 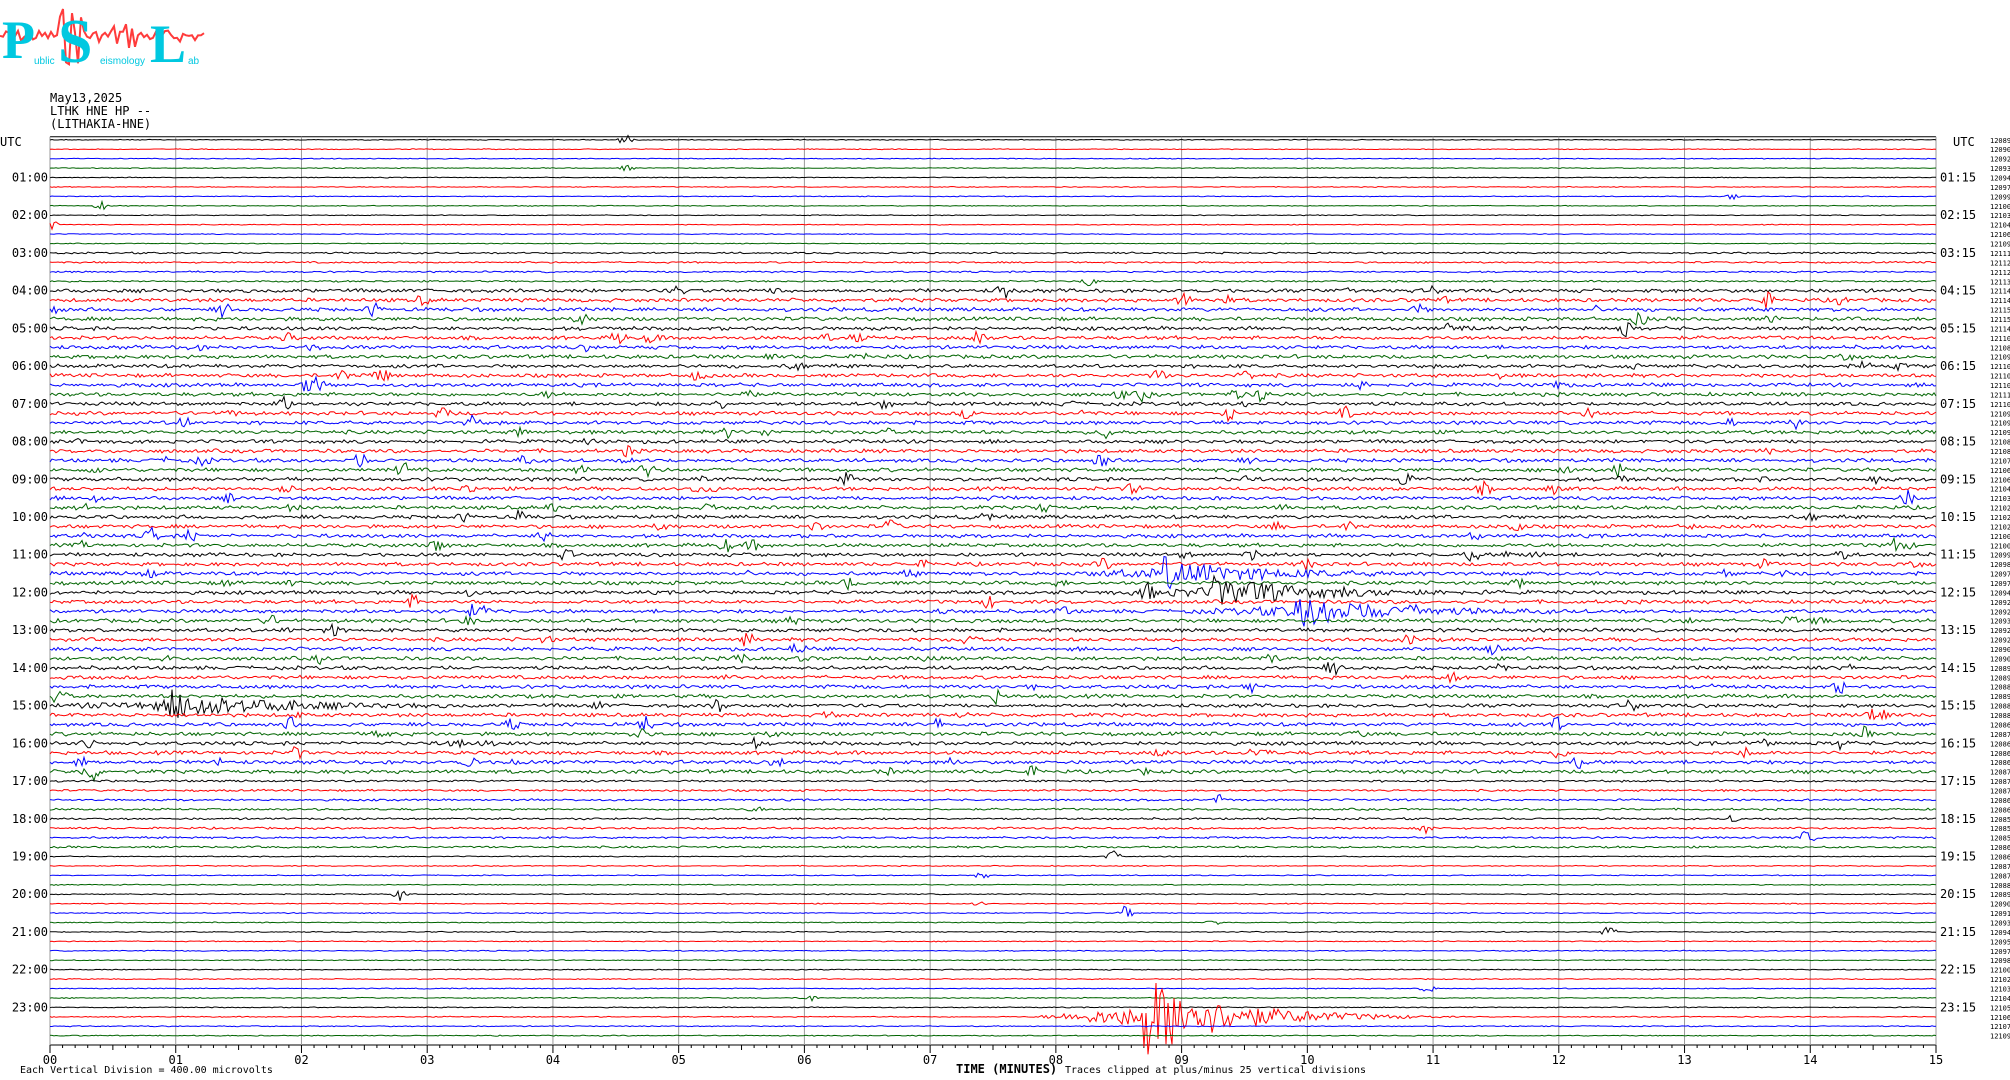 I want to click on right-hour-label: 18:15, so click(x=1958, y=819).